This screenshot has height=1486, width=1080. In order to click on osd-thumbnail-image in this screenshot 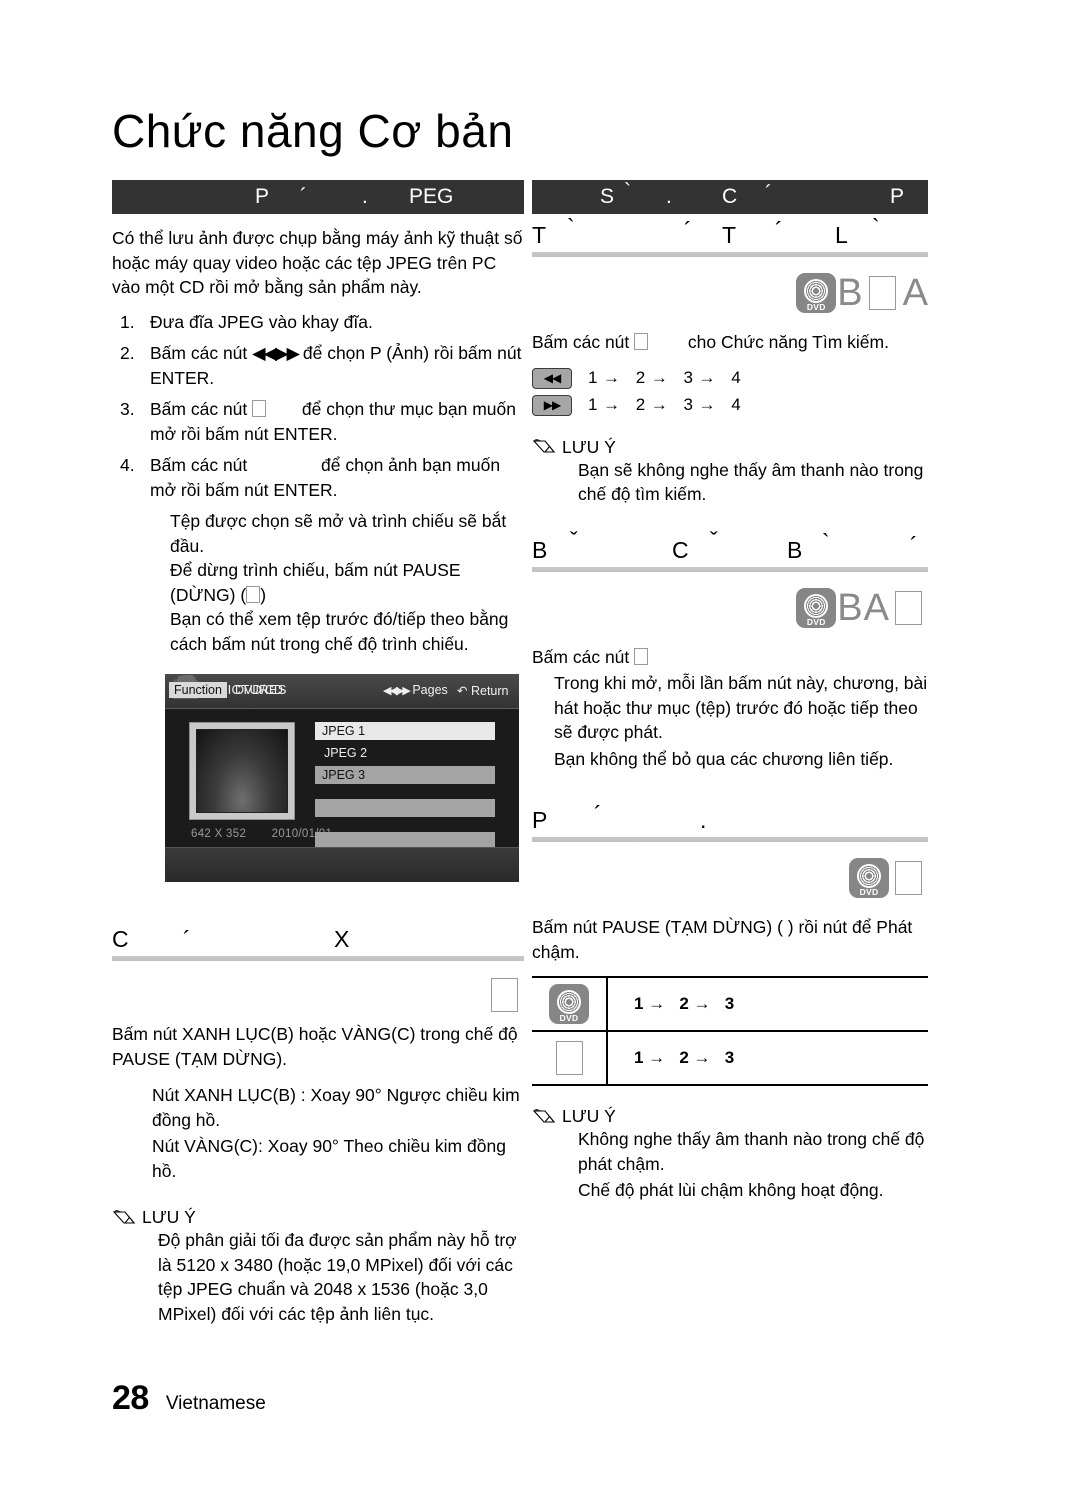, I will do `click(242, 771)`.